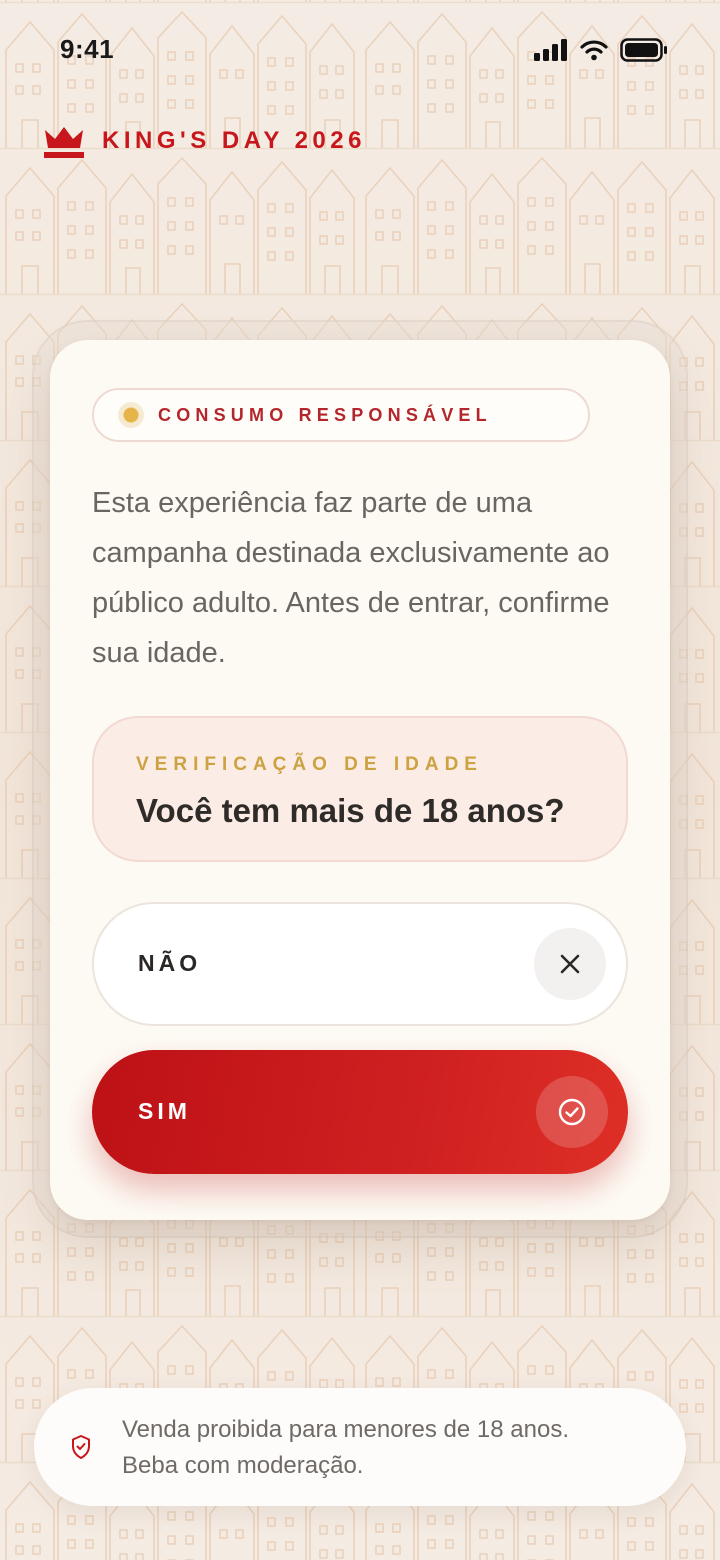 Image resolution: width=720 pixels, height=1560 pixels. I want to click on wifi-icon, so click(594, 50).